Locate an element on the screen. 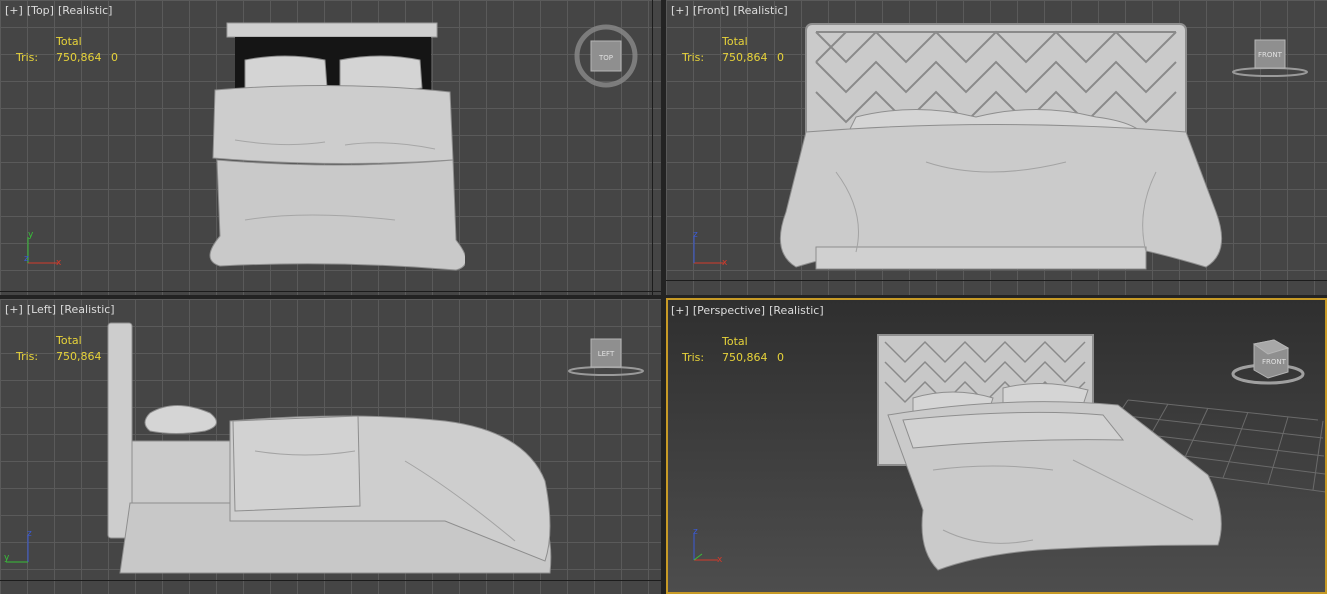  viewcube-label: TOP is located at coordinates (605, 58).